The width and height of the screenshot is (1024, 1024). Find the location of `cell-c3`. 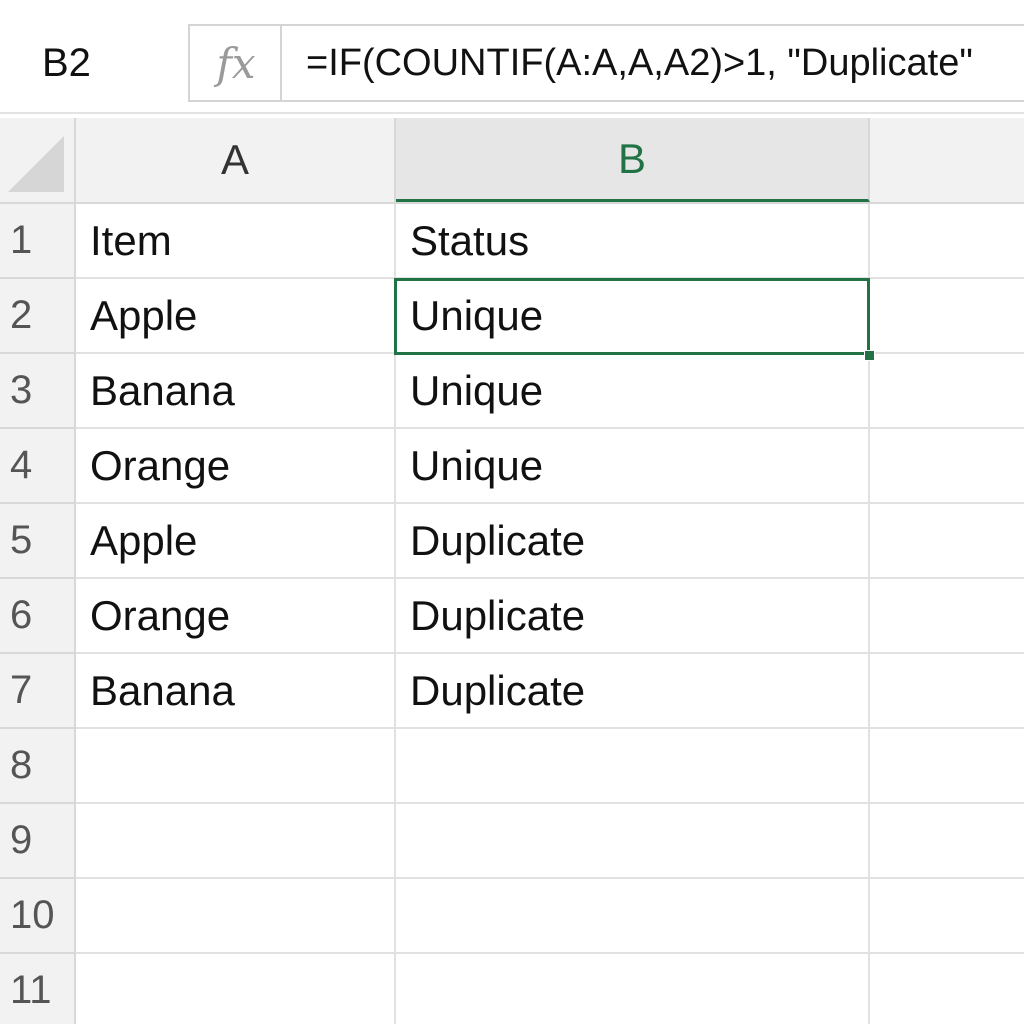

cell-c3 is located at coordinates (947, 391).